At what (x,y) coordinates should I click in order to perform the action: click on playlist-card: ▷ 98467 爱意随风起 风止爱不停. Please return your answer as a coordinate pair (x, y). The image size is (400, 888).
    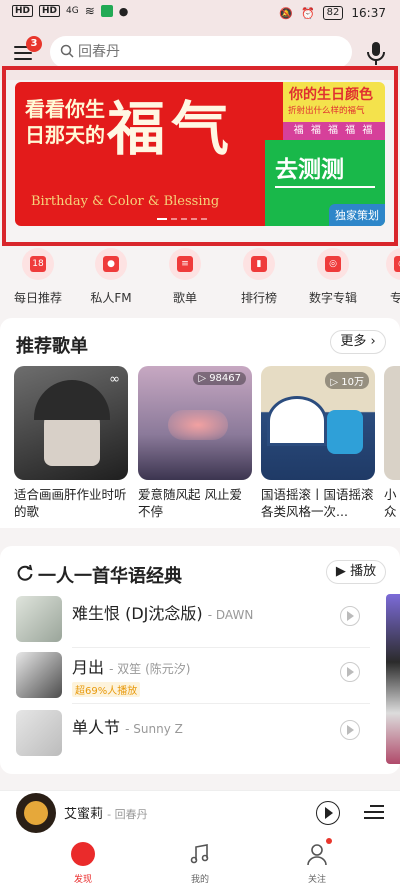
    Looking at the image, I should click on (195, 443).